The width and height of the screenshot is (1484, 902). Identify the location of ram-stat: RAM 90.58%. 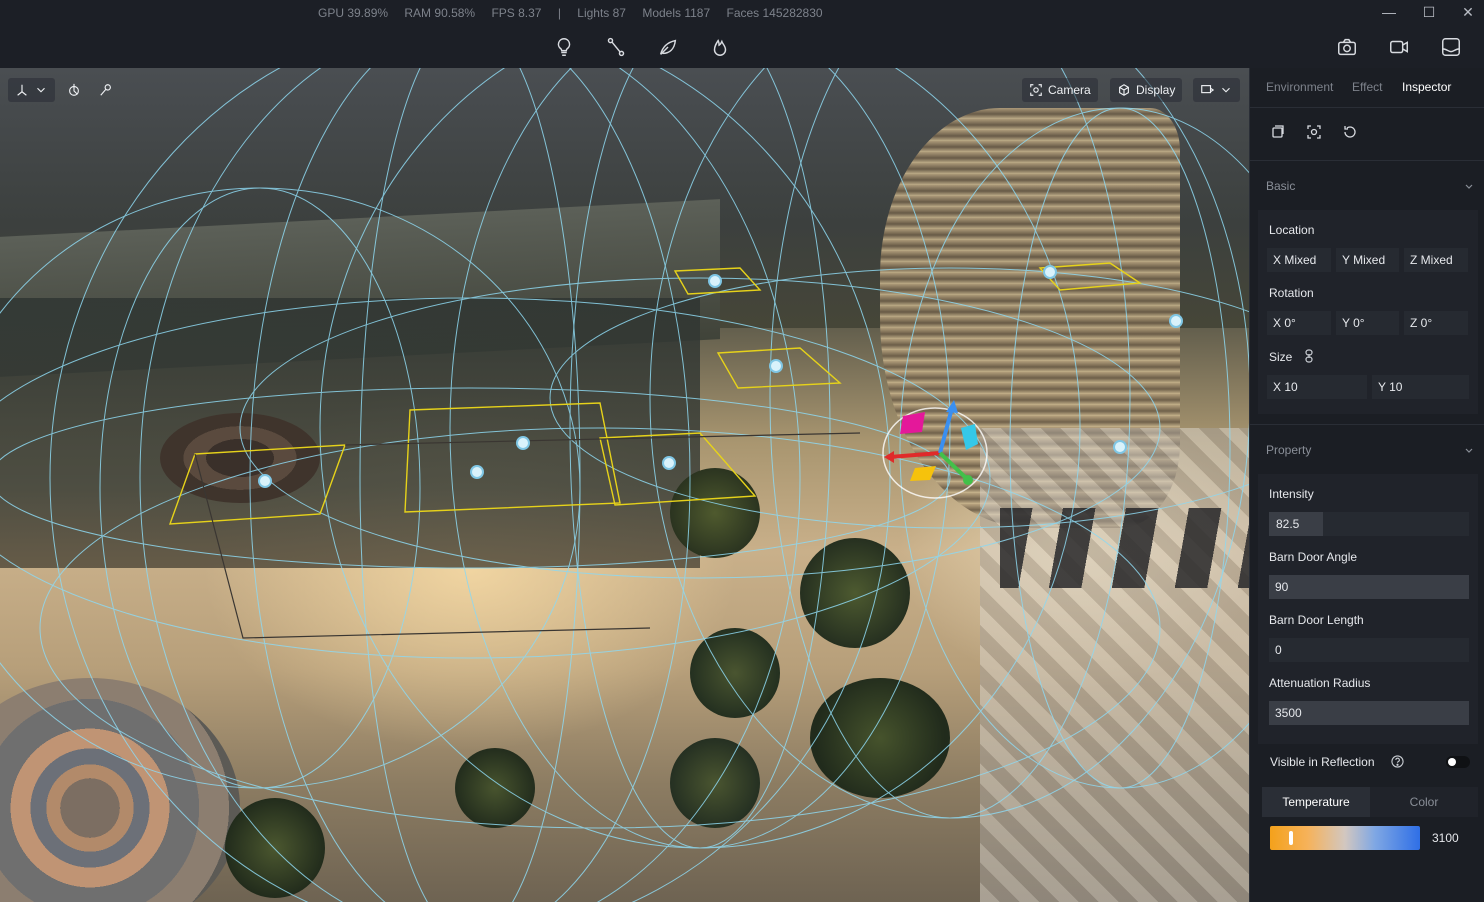
(440, 13).